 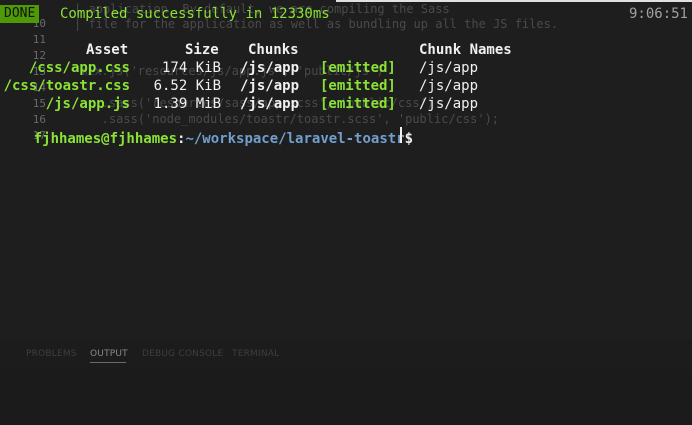 I want to click on active-tab-indicator, so click(x=108, y=362).